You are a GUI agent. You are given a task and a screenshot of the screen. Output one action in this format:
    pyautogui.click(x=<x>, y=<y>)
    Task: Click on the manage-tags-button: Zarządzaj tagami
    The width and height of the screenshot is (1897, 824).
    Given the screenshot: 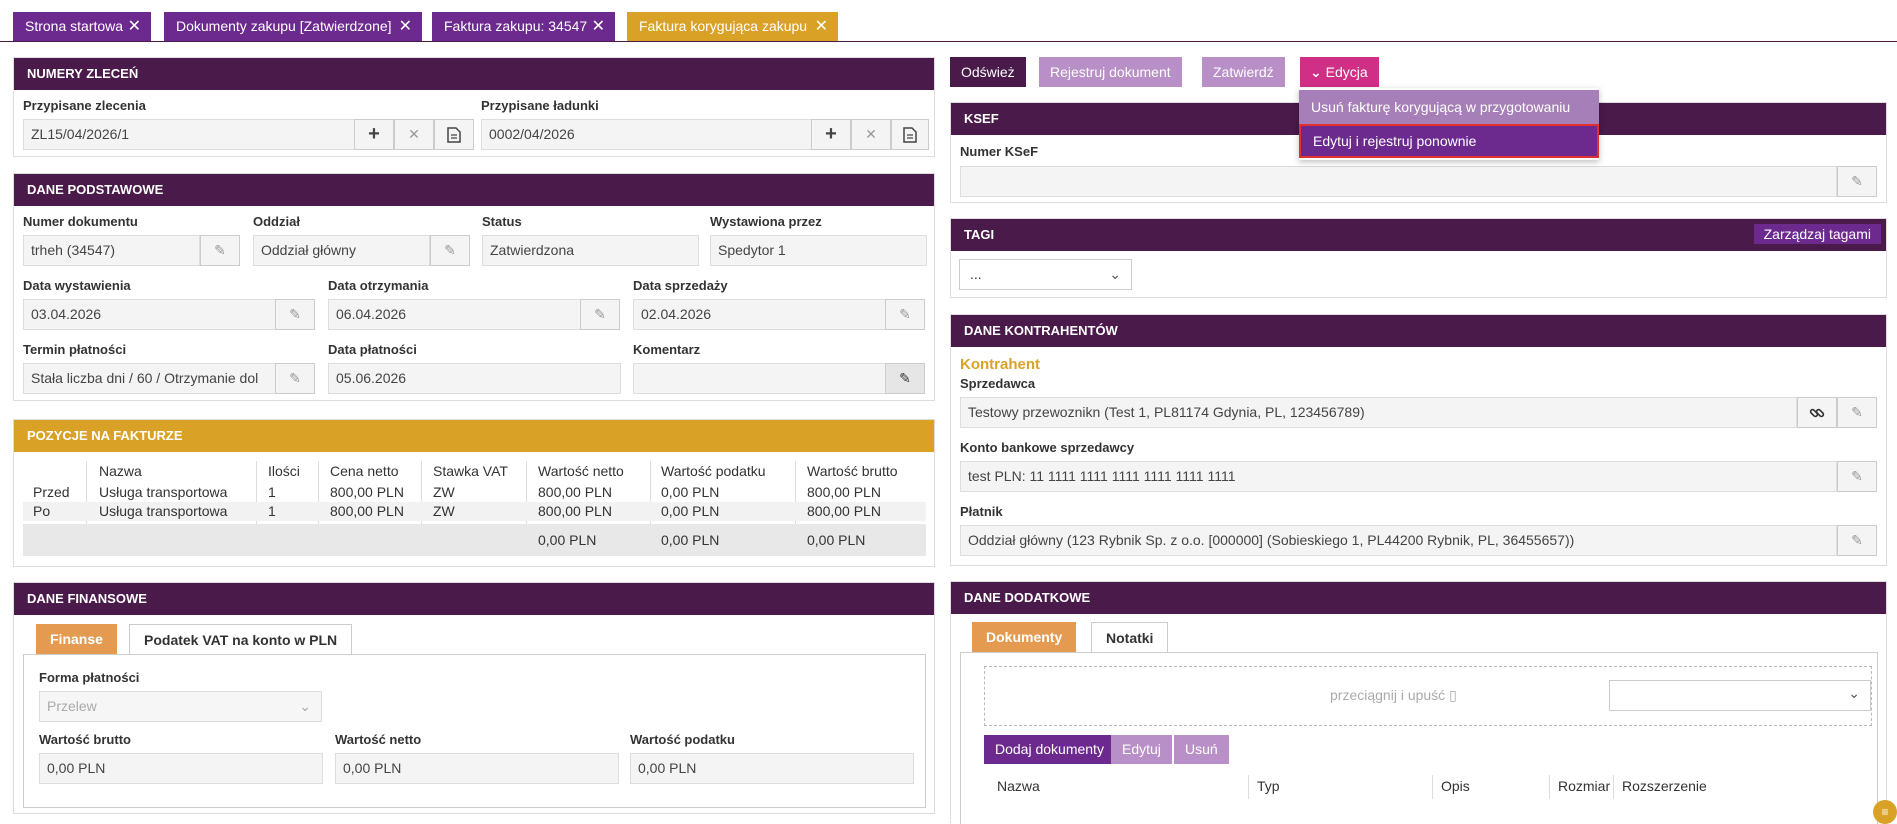 What is the action you would take?
    pyautogui.click(x=1817, y=234)
    